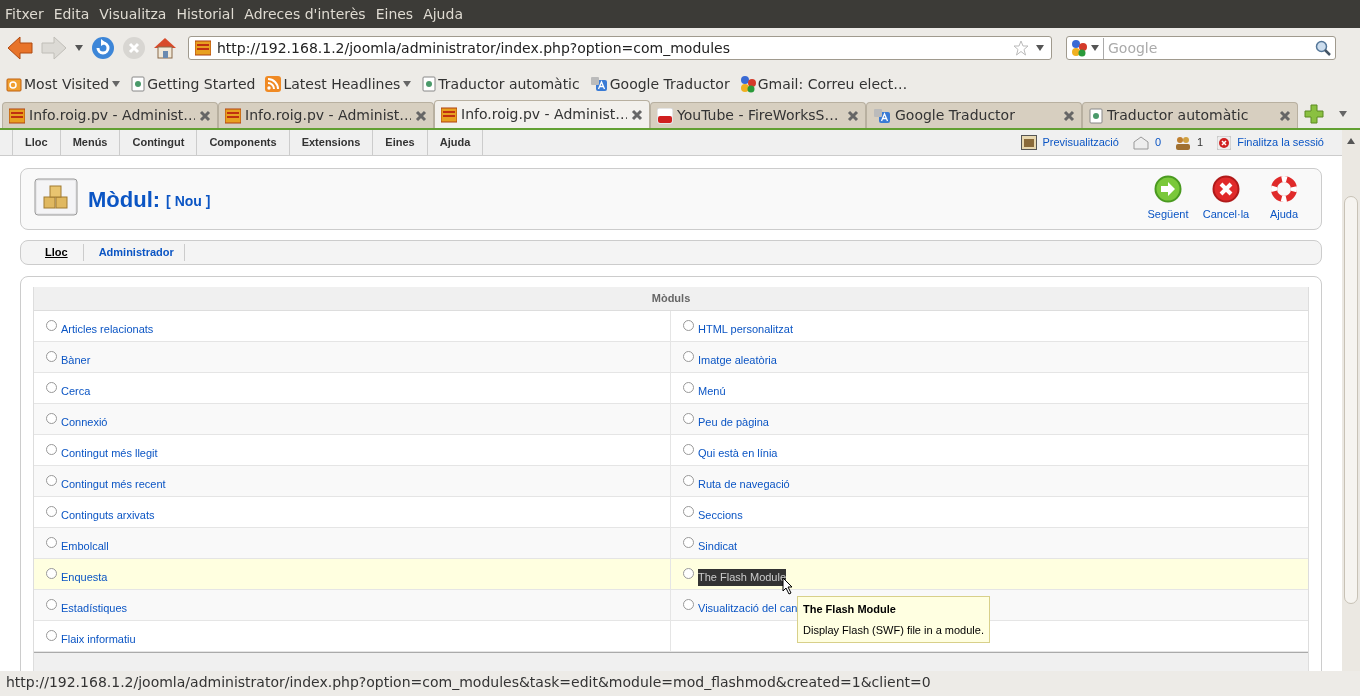 This screenshot has height=696, width=1360. Describe the element at coordinates (305, 14) in the screenshot. I see `menu-item: Adreces d'interès` at that location.